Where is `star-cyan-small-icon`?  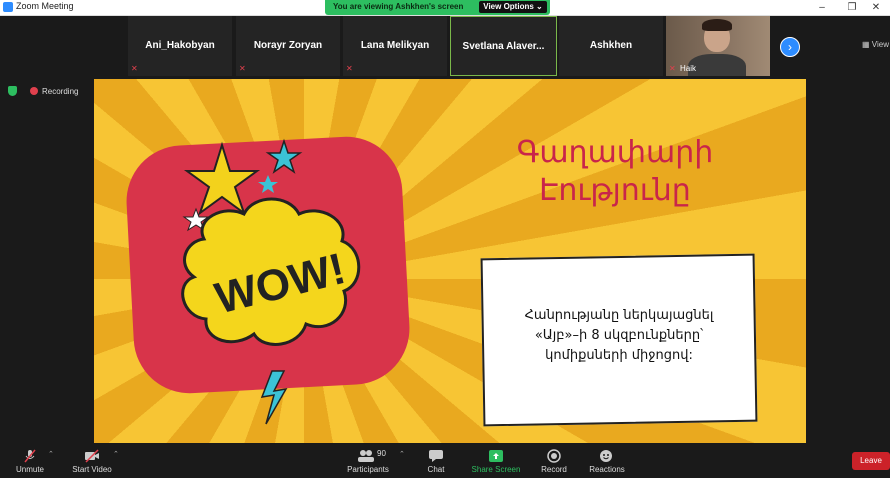 star-cyan-small-icon is located at coordinates (268, 184).